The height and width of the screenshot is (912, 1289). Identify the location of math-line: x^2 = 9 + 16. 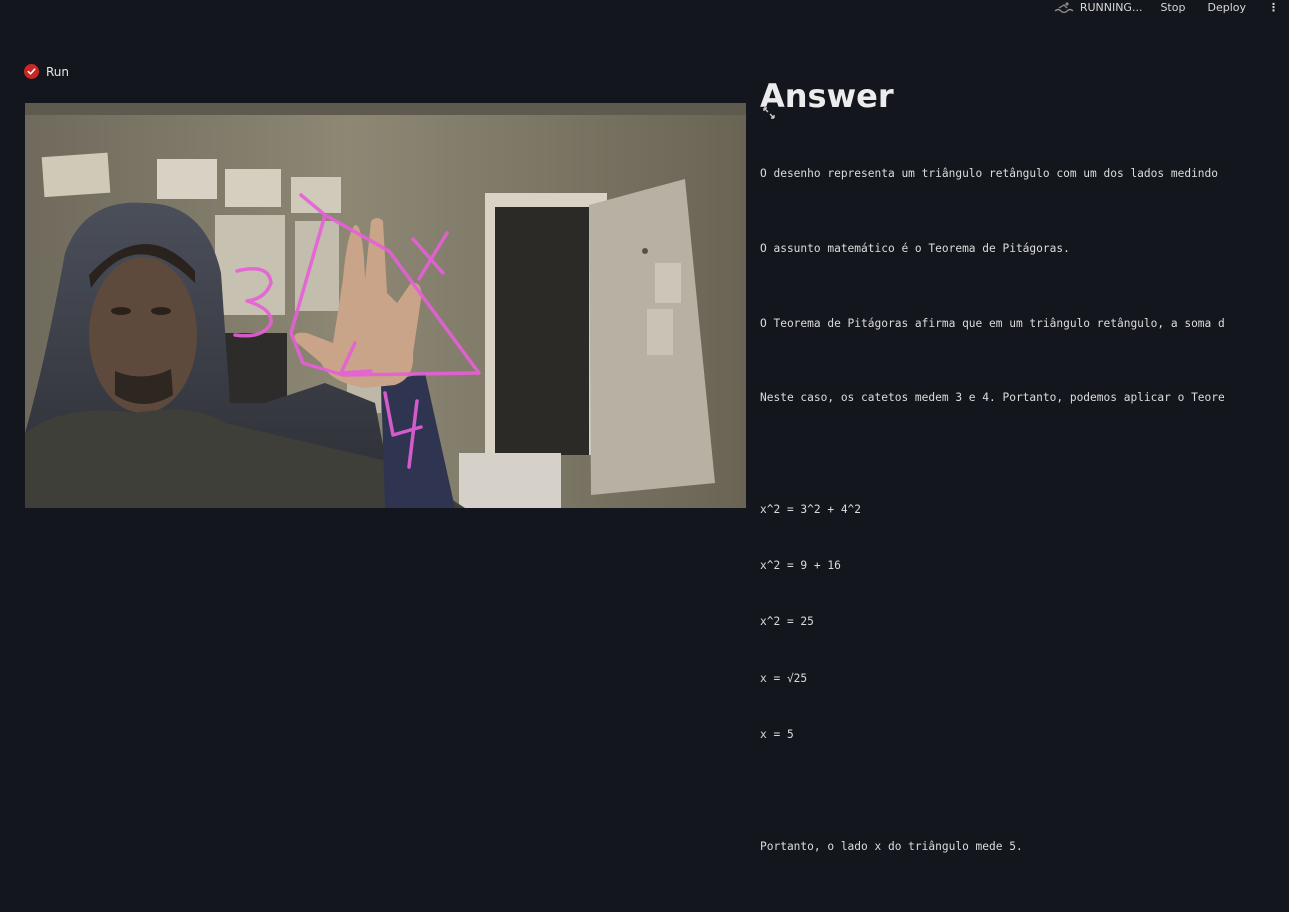
(800, 566).